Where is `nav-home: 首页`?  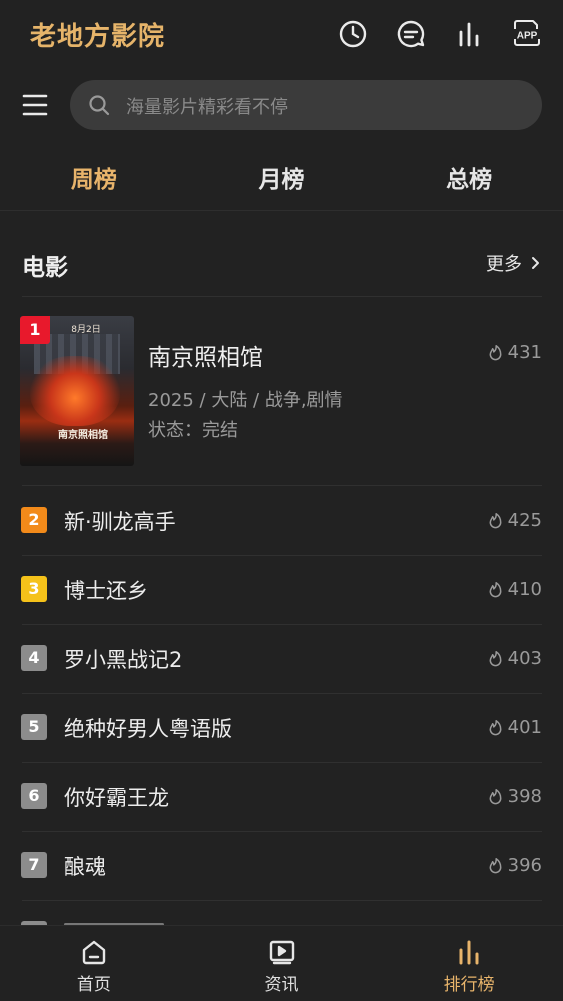 nav-home: 首页 is located at coordinates (94, 963).